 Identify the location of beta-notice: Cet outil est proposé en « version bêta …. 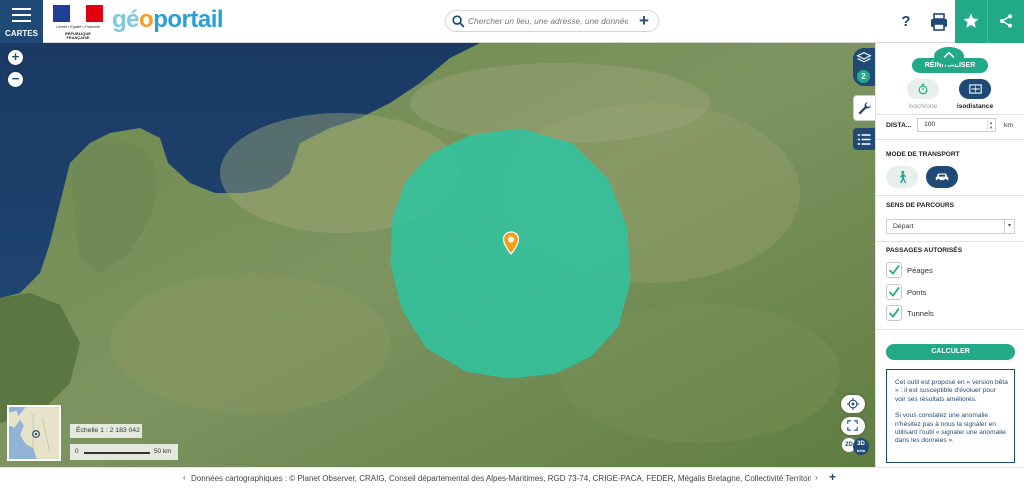
(950, 416).